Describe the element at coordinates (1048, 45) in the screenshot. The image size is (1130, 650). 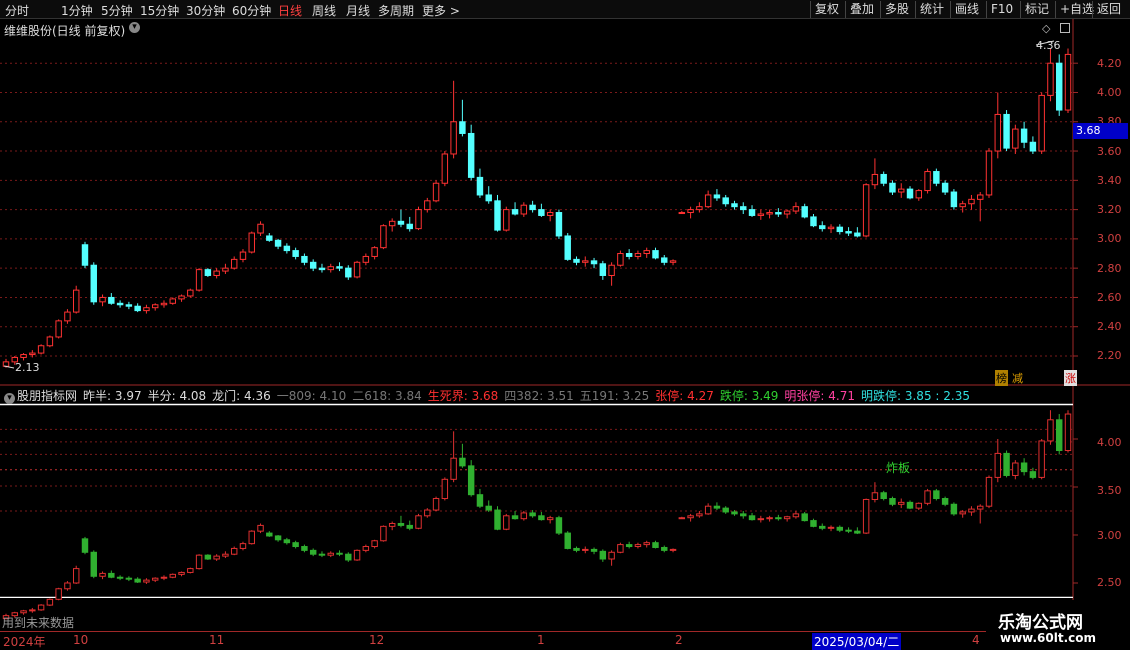
I see `high-price-label: 4.36` at that location.